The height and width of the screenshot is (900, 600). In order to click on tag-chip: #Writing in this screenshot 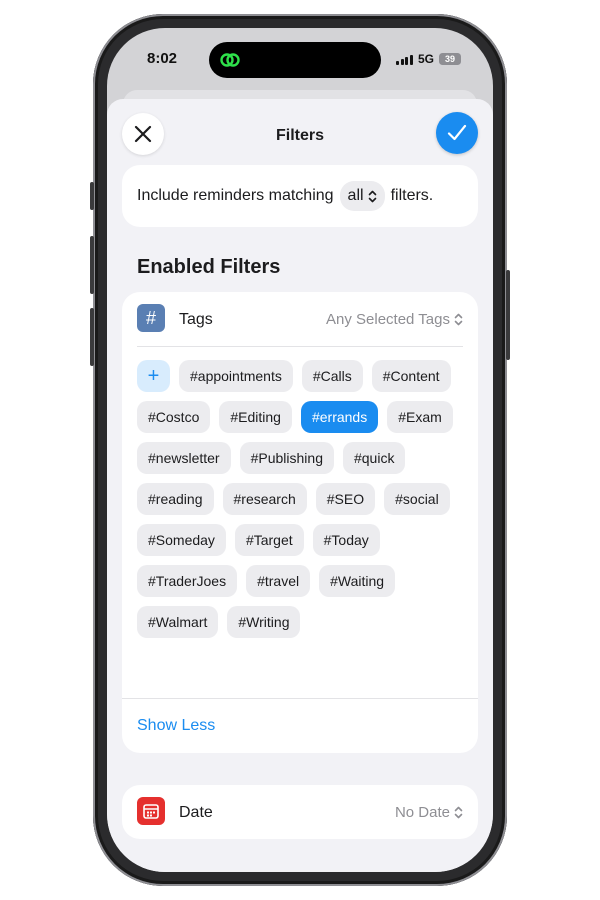, I will do `click(264, 622)`.